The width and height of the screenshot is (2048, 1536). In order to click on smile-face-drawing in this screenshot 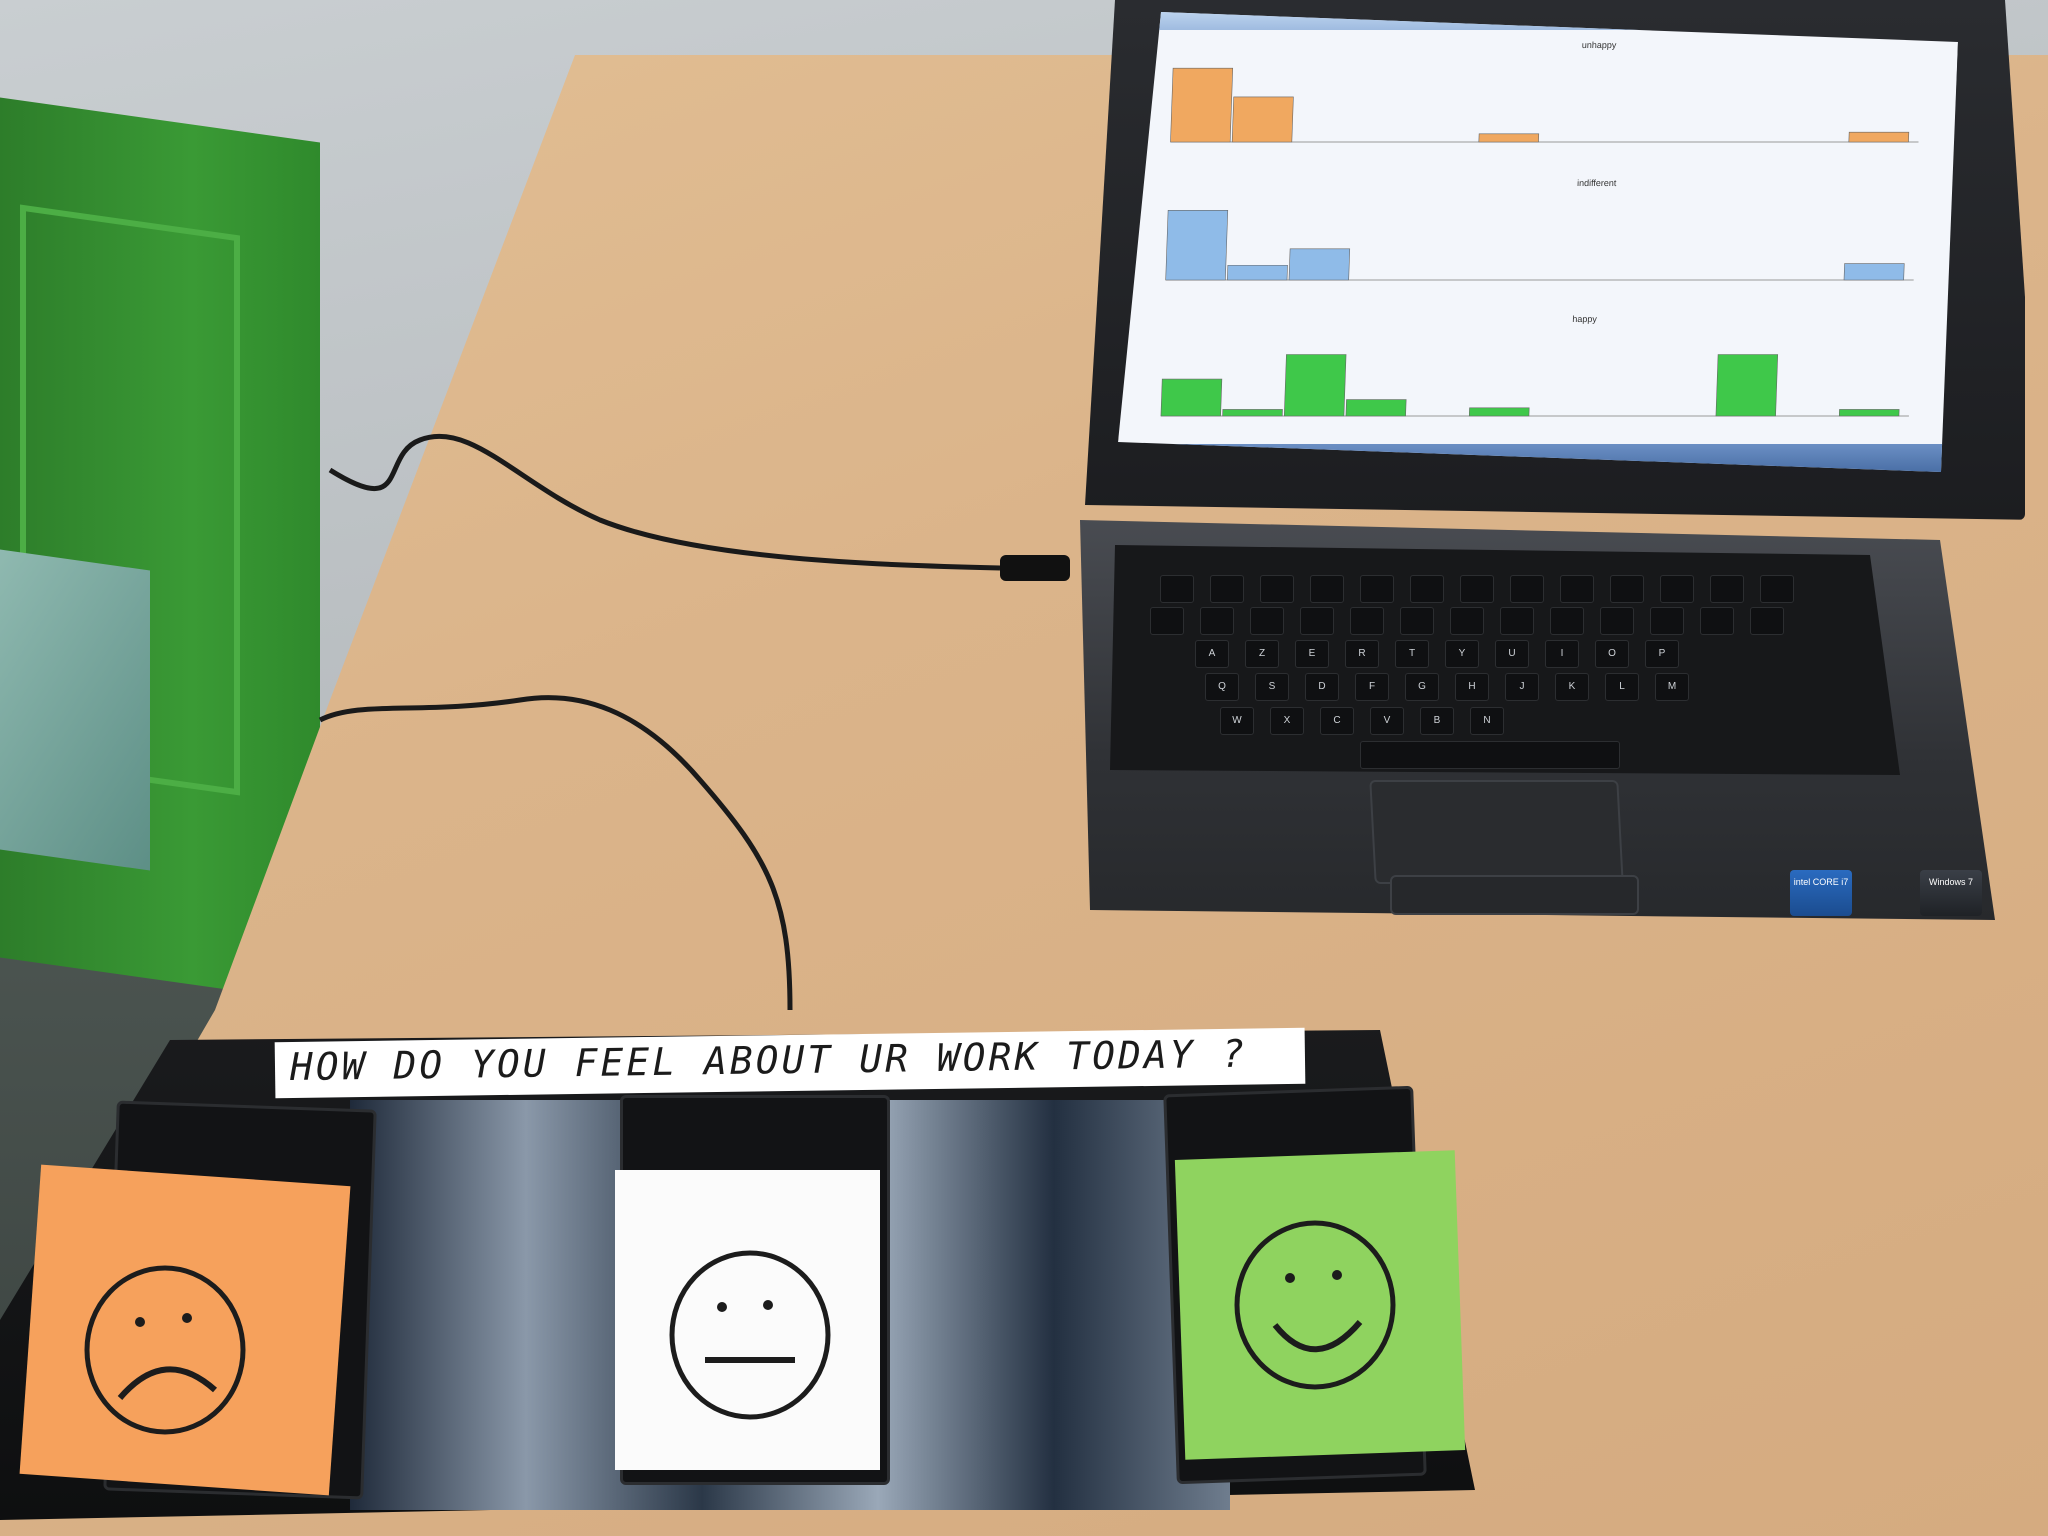, I will do `click(1315, 1305)`.